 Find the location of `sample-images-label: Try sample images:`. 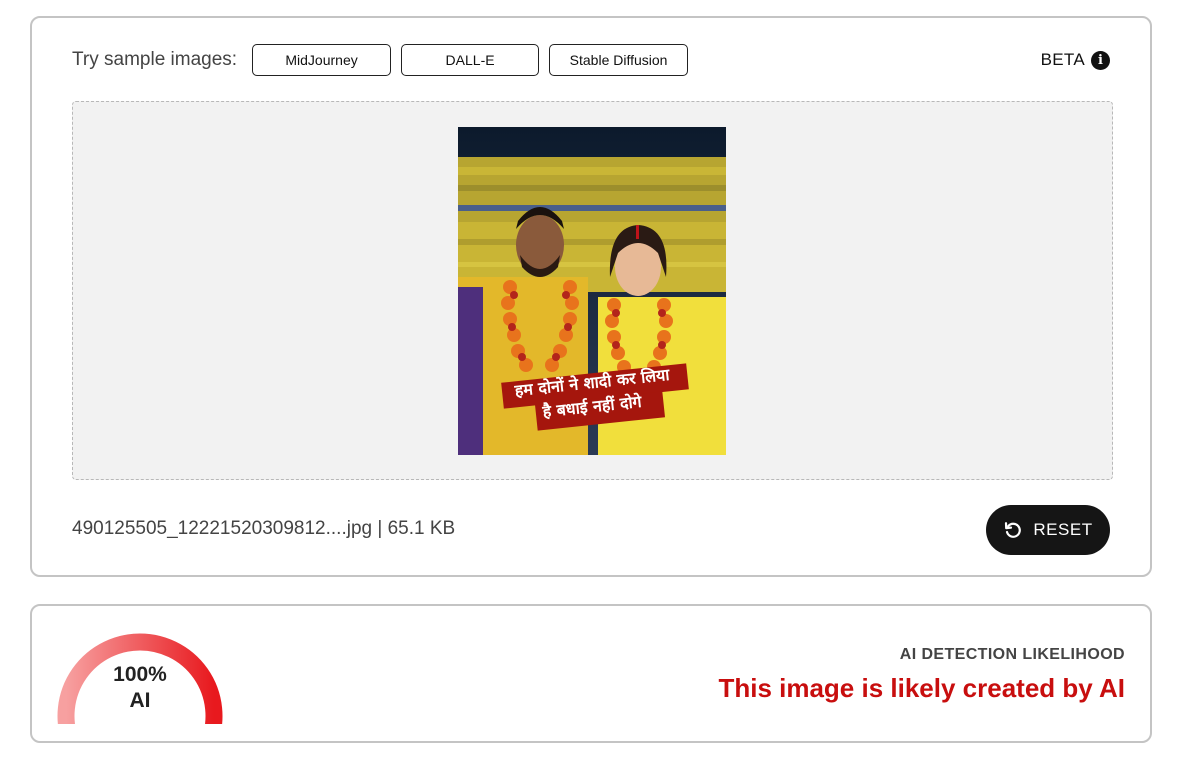

sample-images-label: Try sample images: is located at coordinates (155, 59).